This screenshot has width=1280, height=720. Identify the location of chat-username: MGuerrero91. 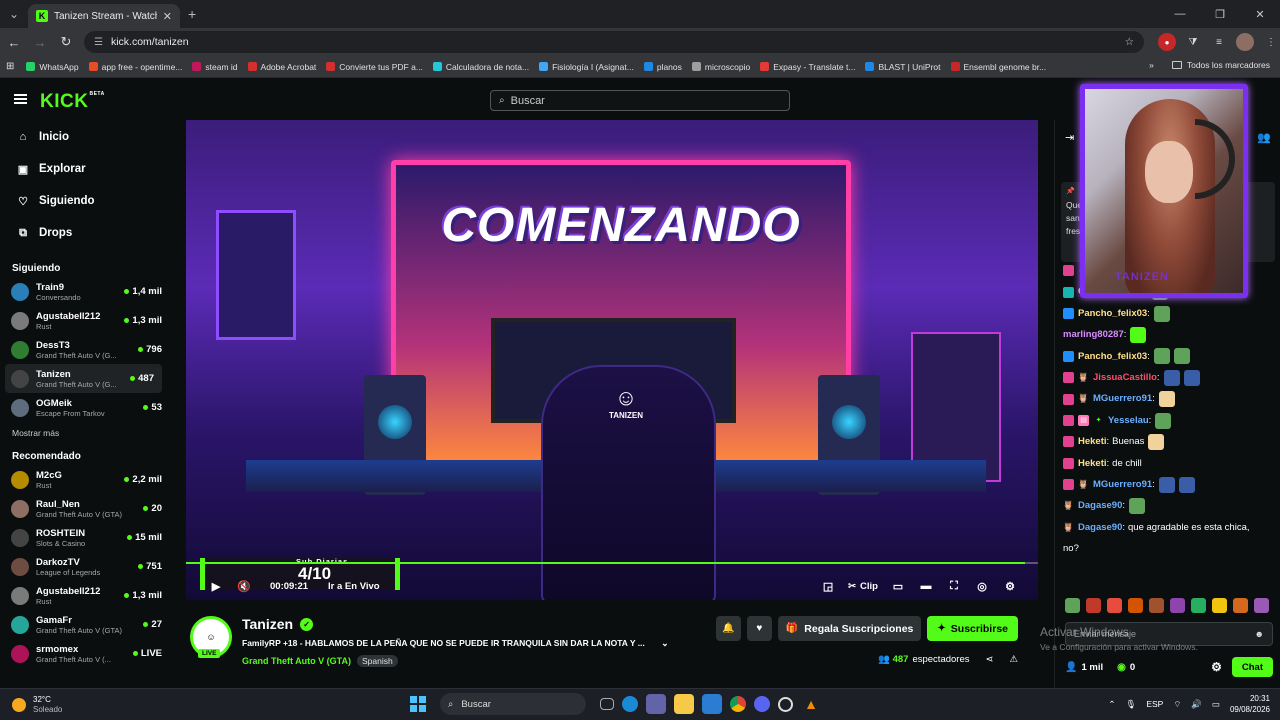
(1122, 398).